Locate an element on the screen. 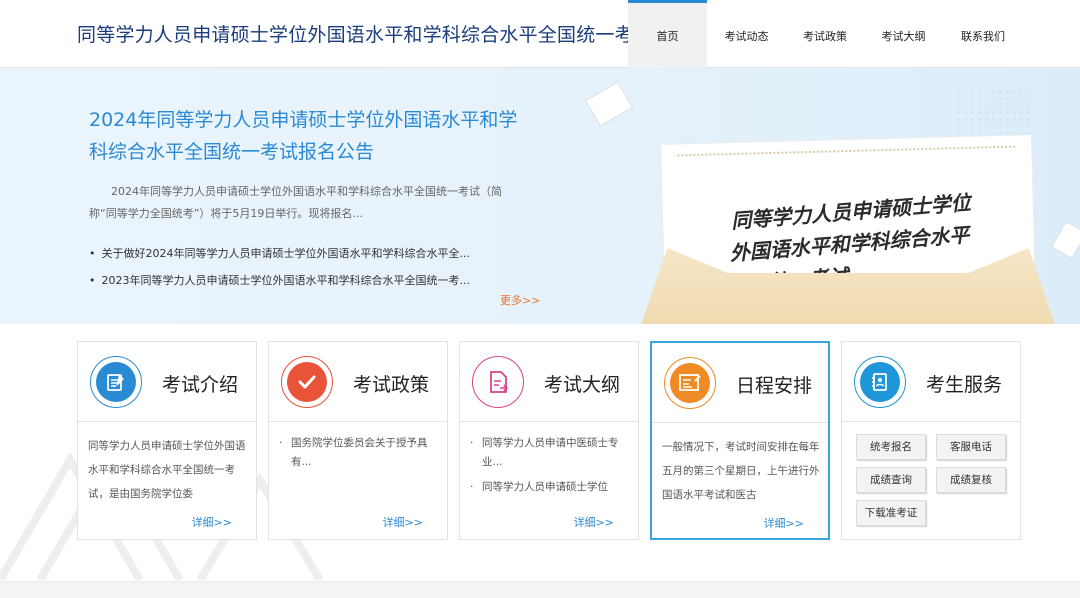  schedule-board-icon is located at coordinates (690, 383).